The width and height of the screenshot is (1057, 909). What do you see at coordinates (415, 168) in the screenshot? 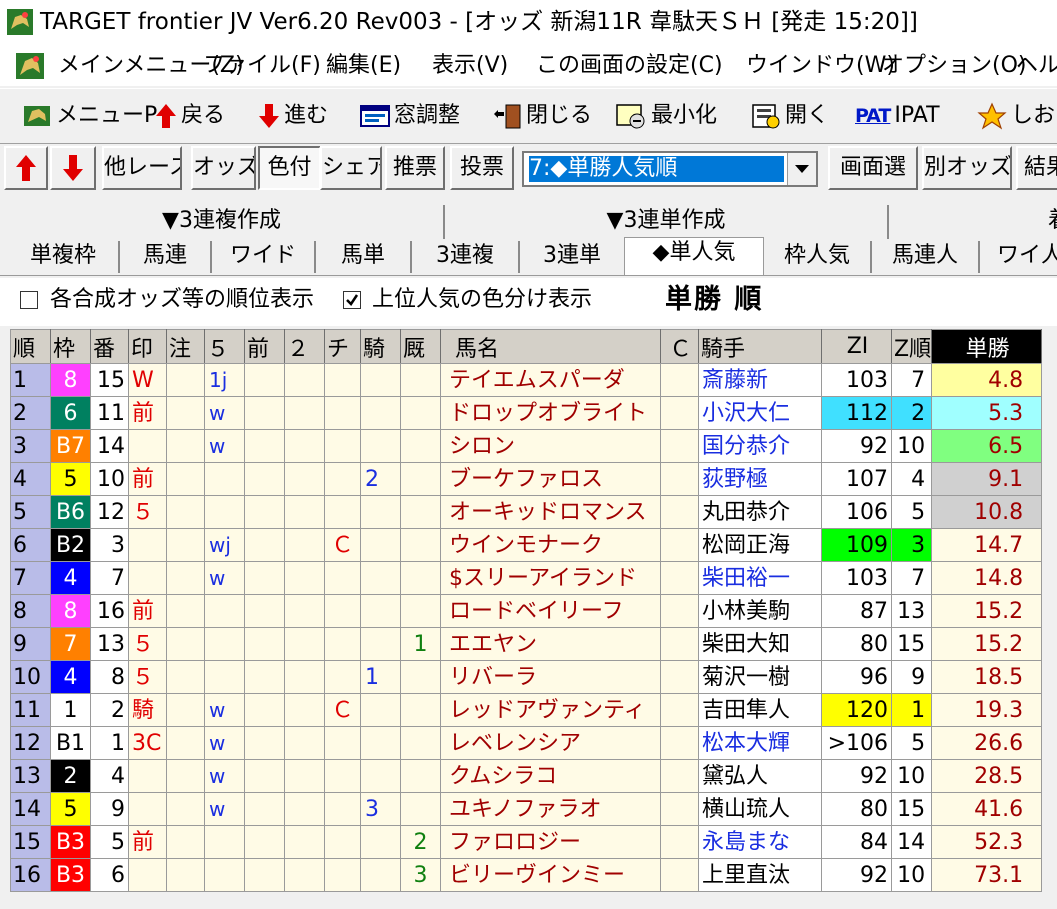
I see `recommend-button: 推票` at bounding box center [415, 168].